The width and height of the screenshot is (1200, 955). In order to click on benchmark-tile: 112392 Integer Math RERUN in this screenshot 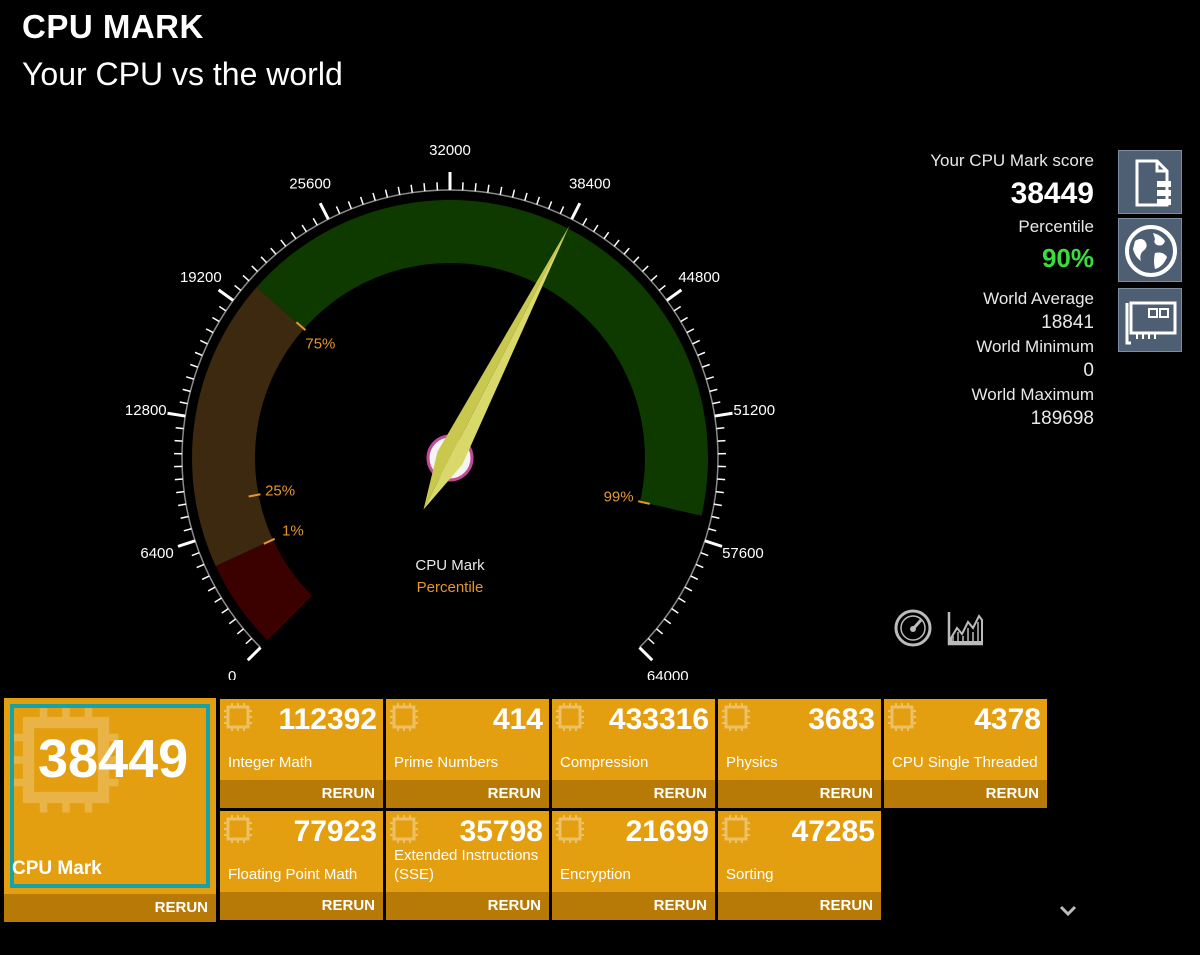, I will do `click(301, 753)`.